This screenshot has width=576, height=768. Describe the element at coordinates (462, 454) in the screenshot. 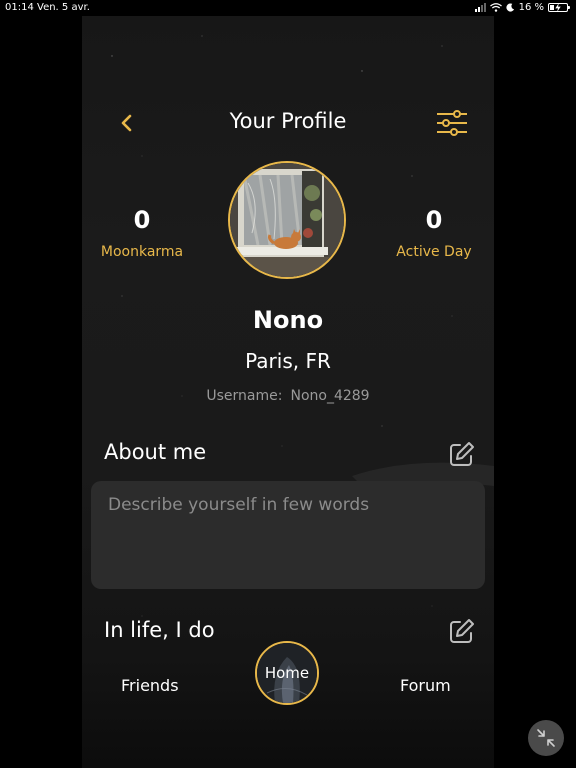

I see `edit-about-icon` at that location.